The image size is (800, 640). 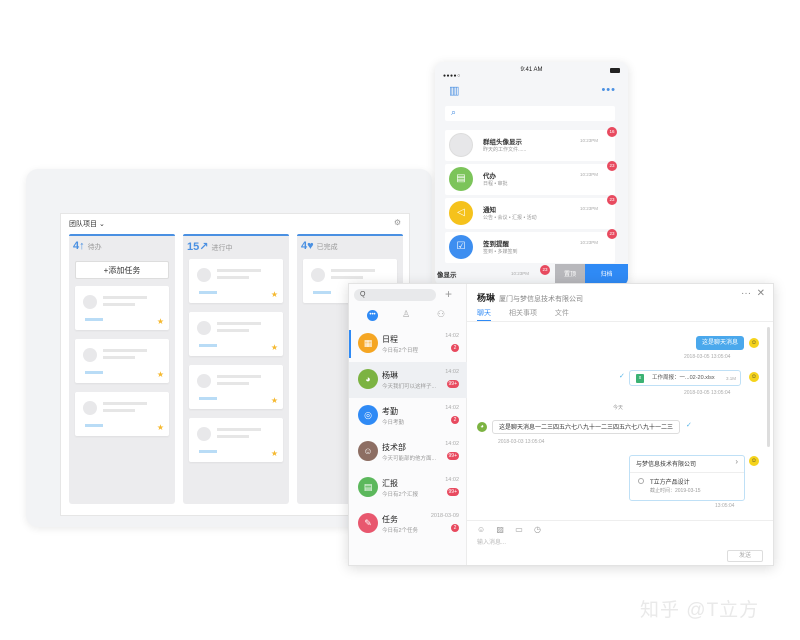 What do you see at coordinates (368, 415) in the screenshot?
I see `attendance-icon: ◎` at bounding box center [368, 415].